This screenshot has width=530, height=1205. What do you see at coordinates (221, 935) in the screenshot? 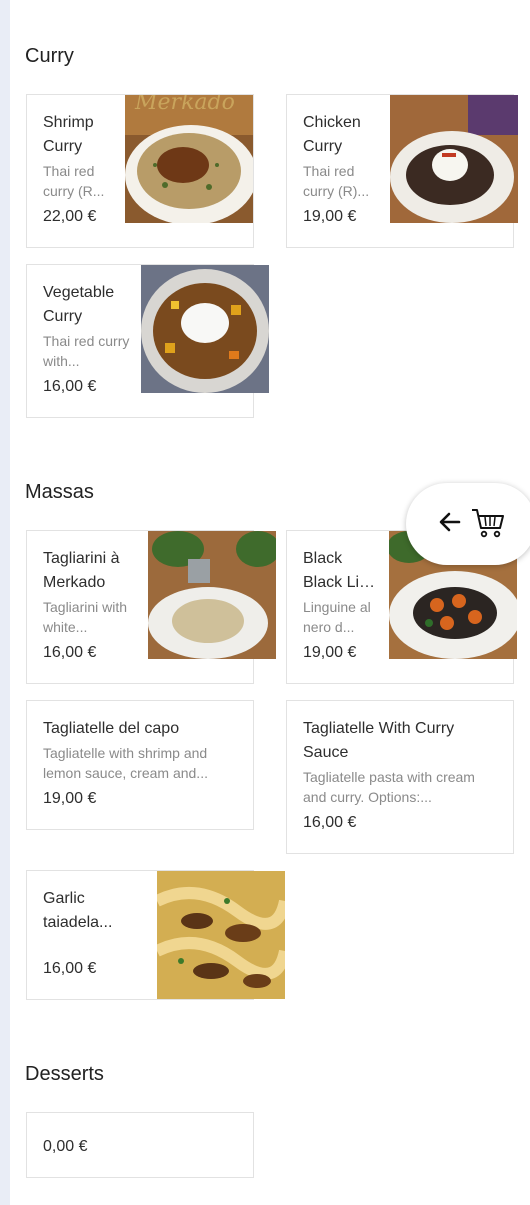
I see `item-photo-garlic-taiadela` at bounding box center [221, 935].